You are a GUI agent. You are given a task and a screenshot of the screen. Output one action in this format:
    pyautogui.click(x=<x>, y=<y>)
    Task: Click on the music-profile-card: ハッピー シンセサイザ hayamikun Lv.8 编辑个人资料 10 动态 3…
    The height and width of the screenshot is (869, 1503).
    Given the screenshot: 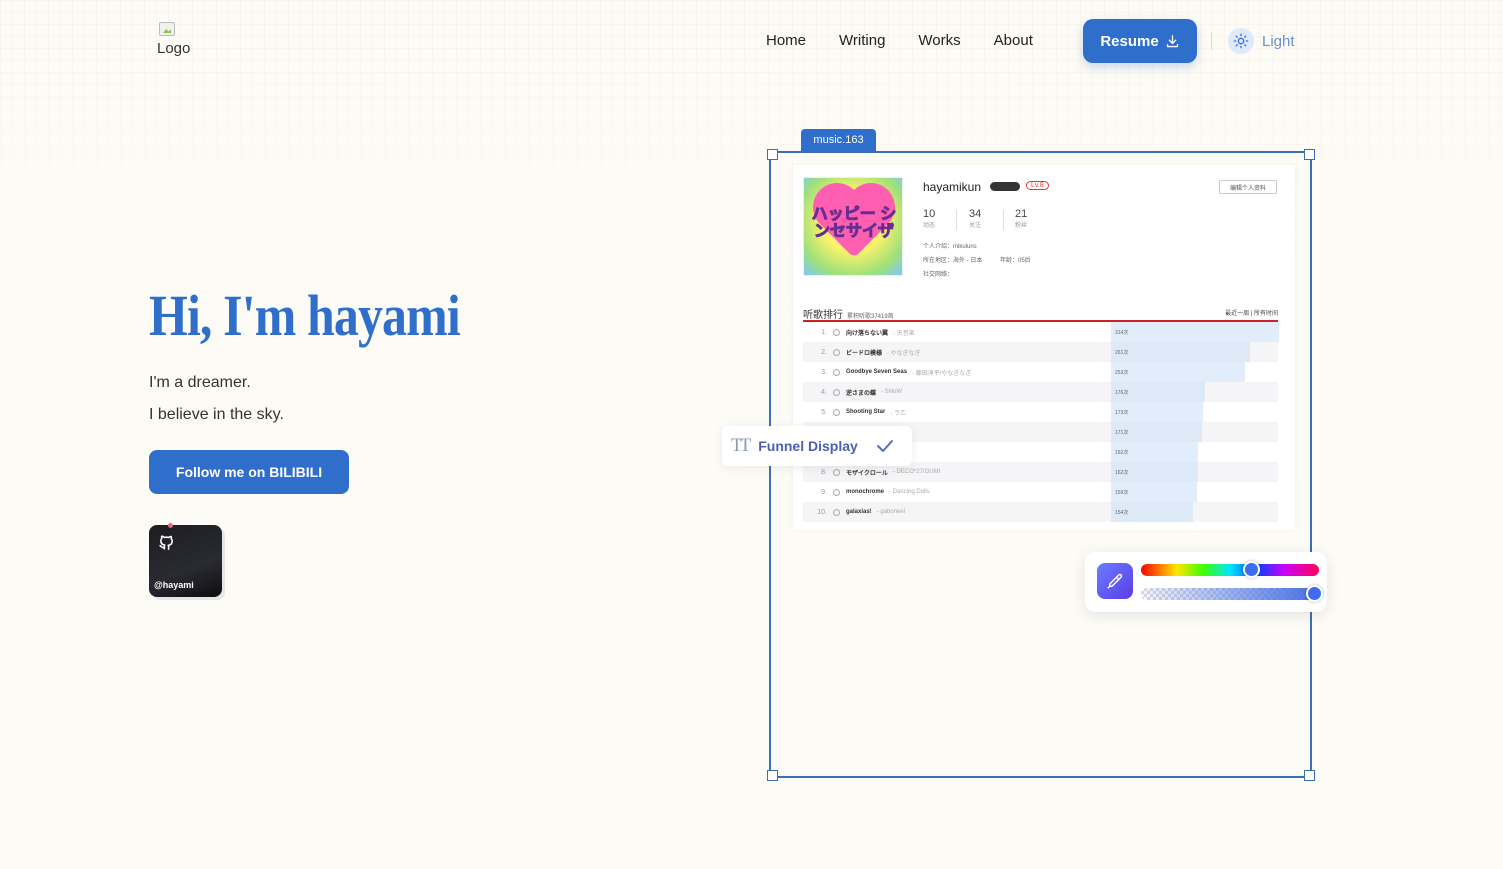 What is the action you would take?
    pyautogui.click(x=1044, y=347)
    